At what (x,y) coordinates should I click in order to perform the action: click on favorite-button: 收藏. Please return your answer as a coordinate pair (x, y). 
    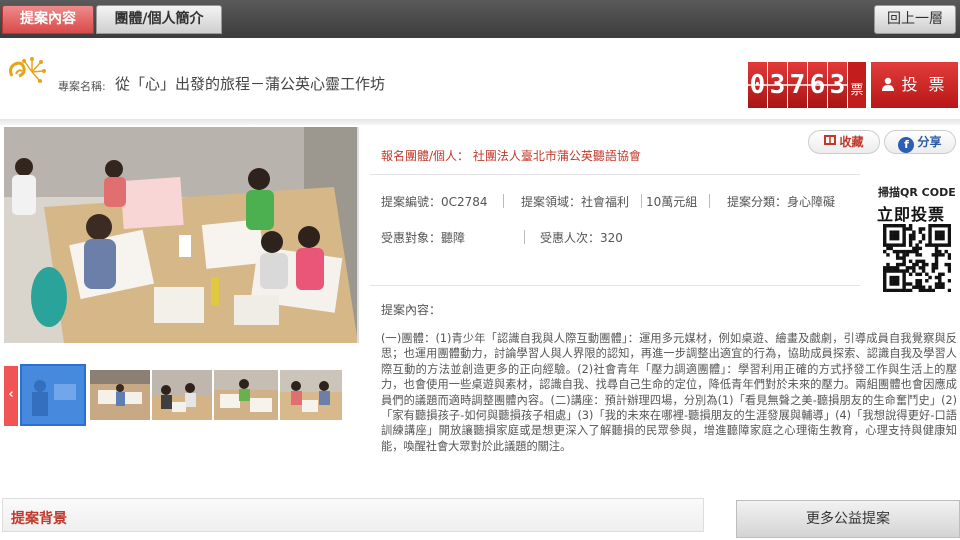
    Looking at the image, I should click on (844, 142).